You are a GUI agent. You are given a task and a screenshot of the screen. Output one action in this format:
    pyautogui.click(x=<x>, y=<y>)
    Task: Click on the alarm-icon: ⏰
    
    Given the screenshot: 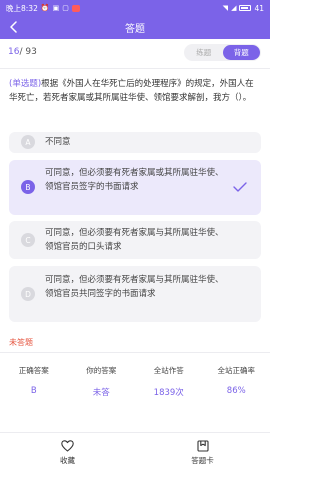 What is the action you would take?
    pyautogui.click(x=45, y=7)
    